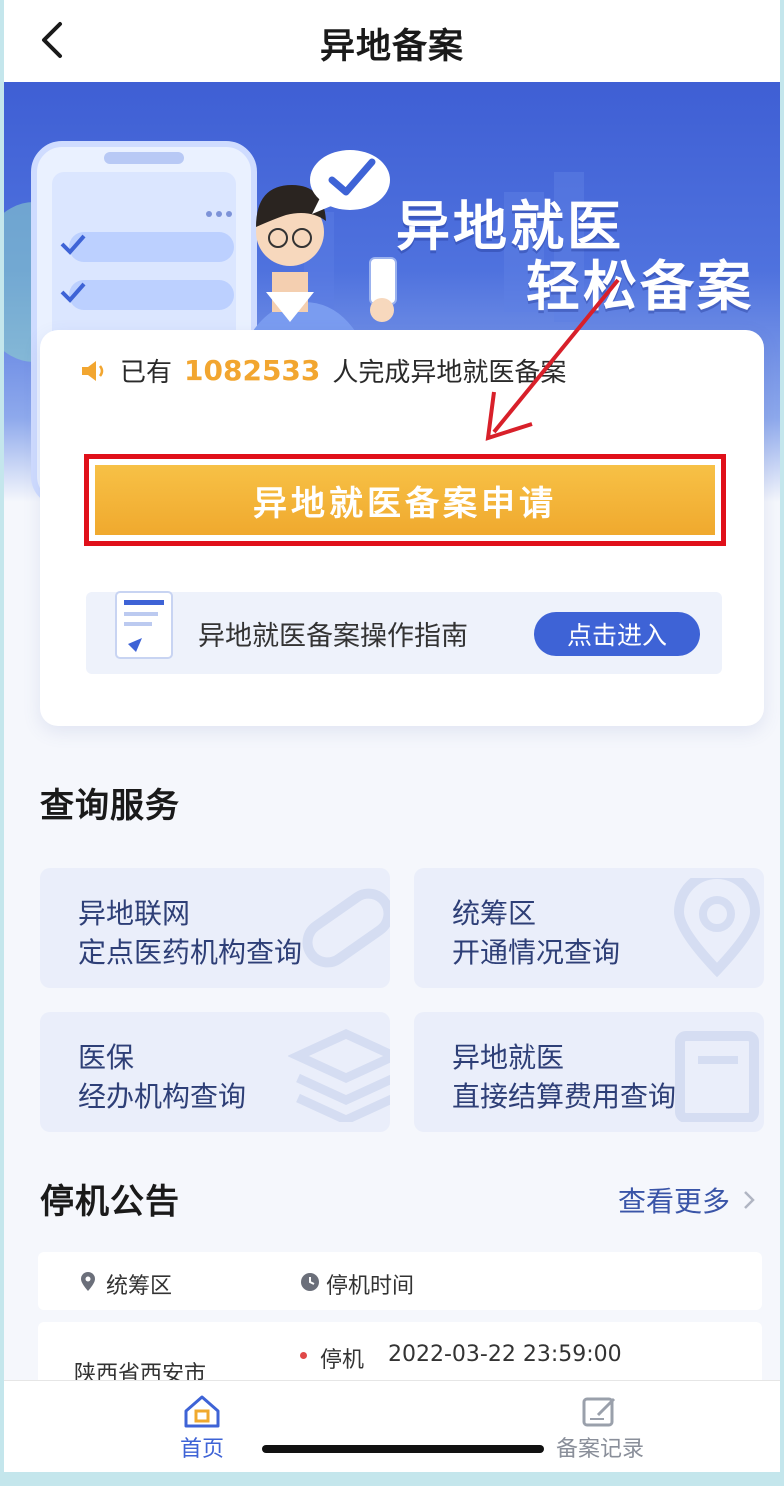  What do you see at coordinates (536, 952) in the screenshot?
I see `service-line2: 开通情况查询` at bounding box center [536, 952].